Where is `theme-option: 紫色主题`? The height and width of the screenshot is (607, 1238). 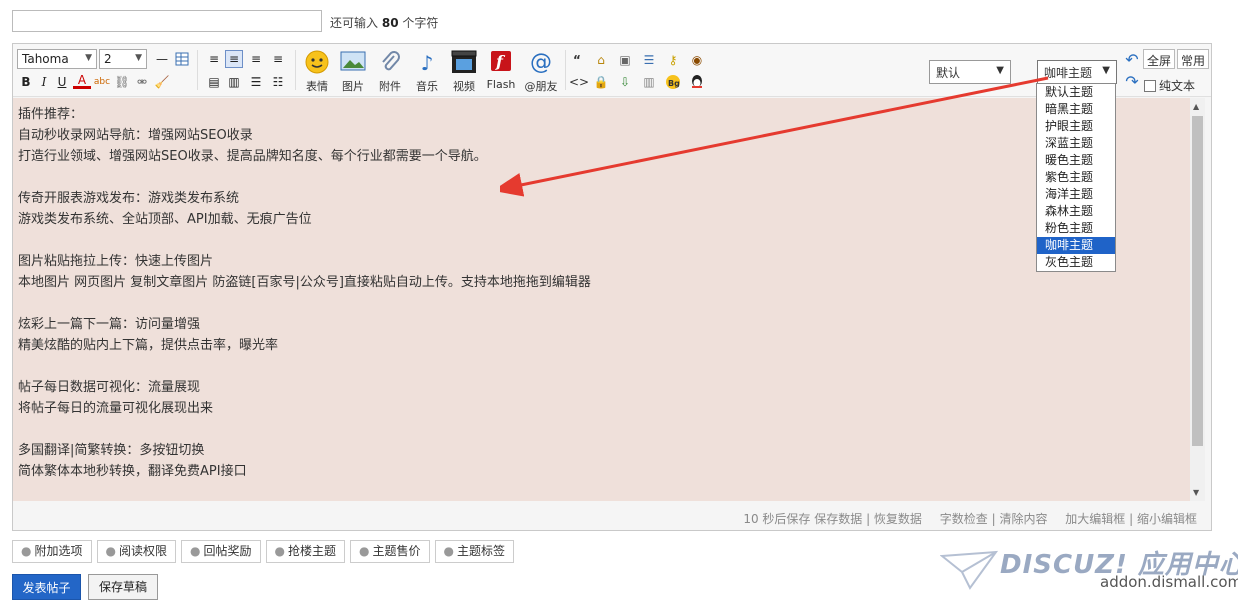 theme-option: 紫色主题 is located at coordinates (1076, 177).